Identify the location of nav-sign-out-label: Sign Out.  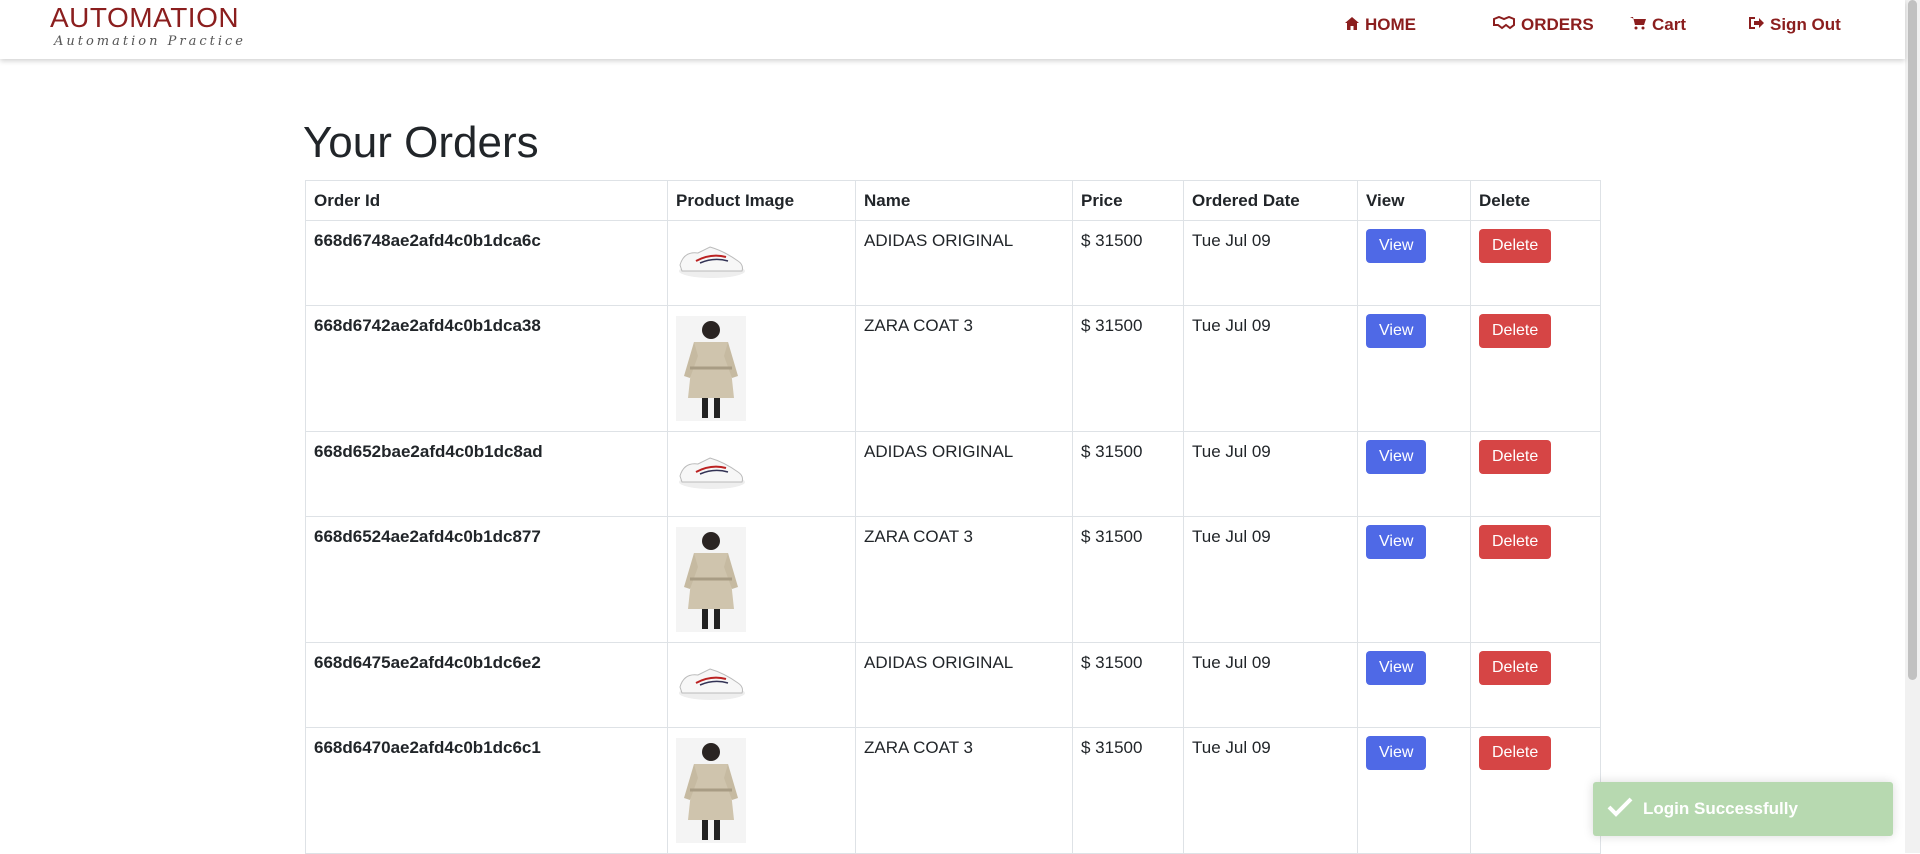
(1805, 24).